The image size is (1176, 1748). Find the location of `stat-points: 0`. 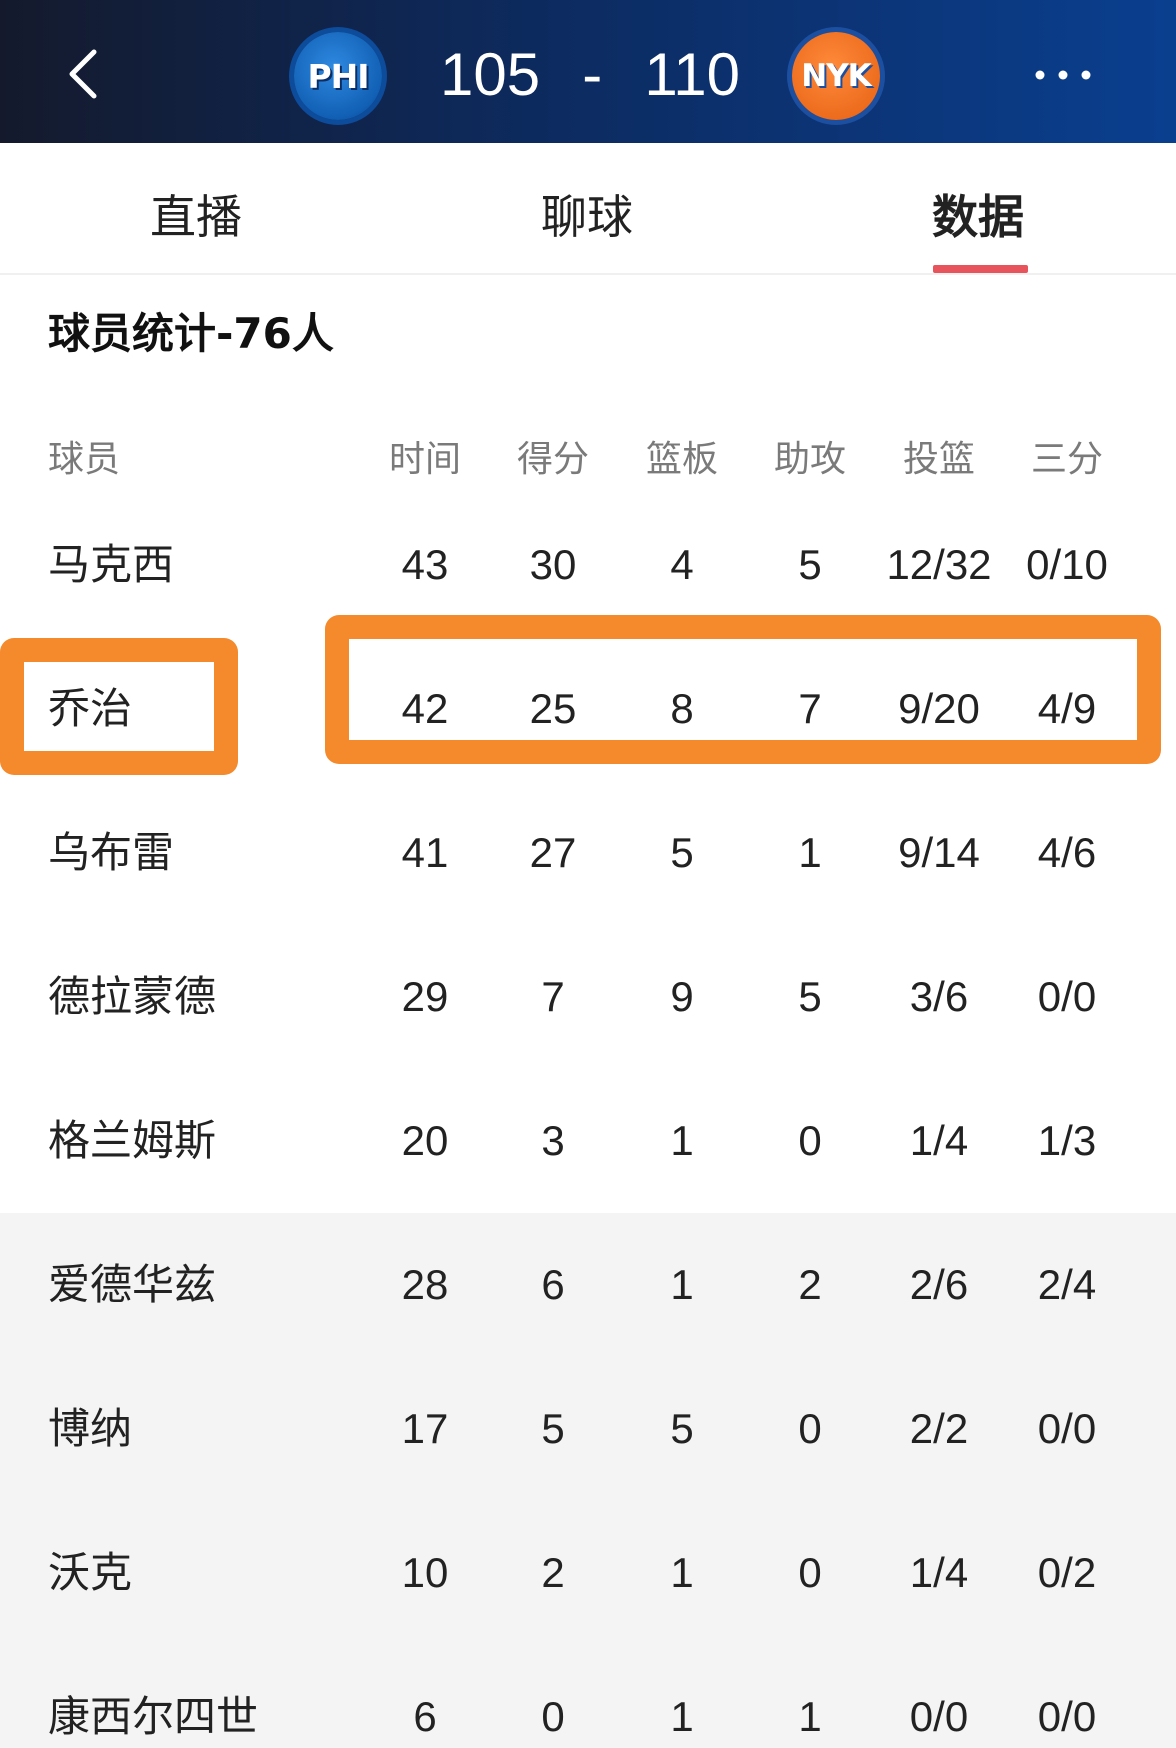

stat-points: 0 is located at coordinates (553, 1716).